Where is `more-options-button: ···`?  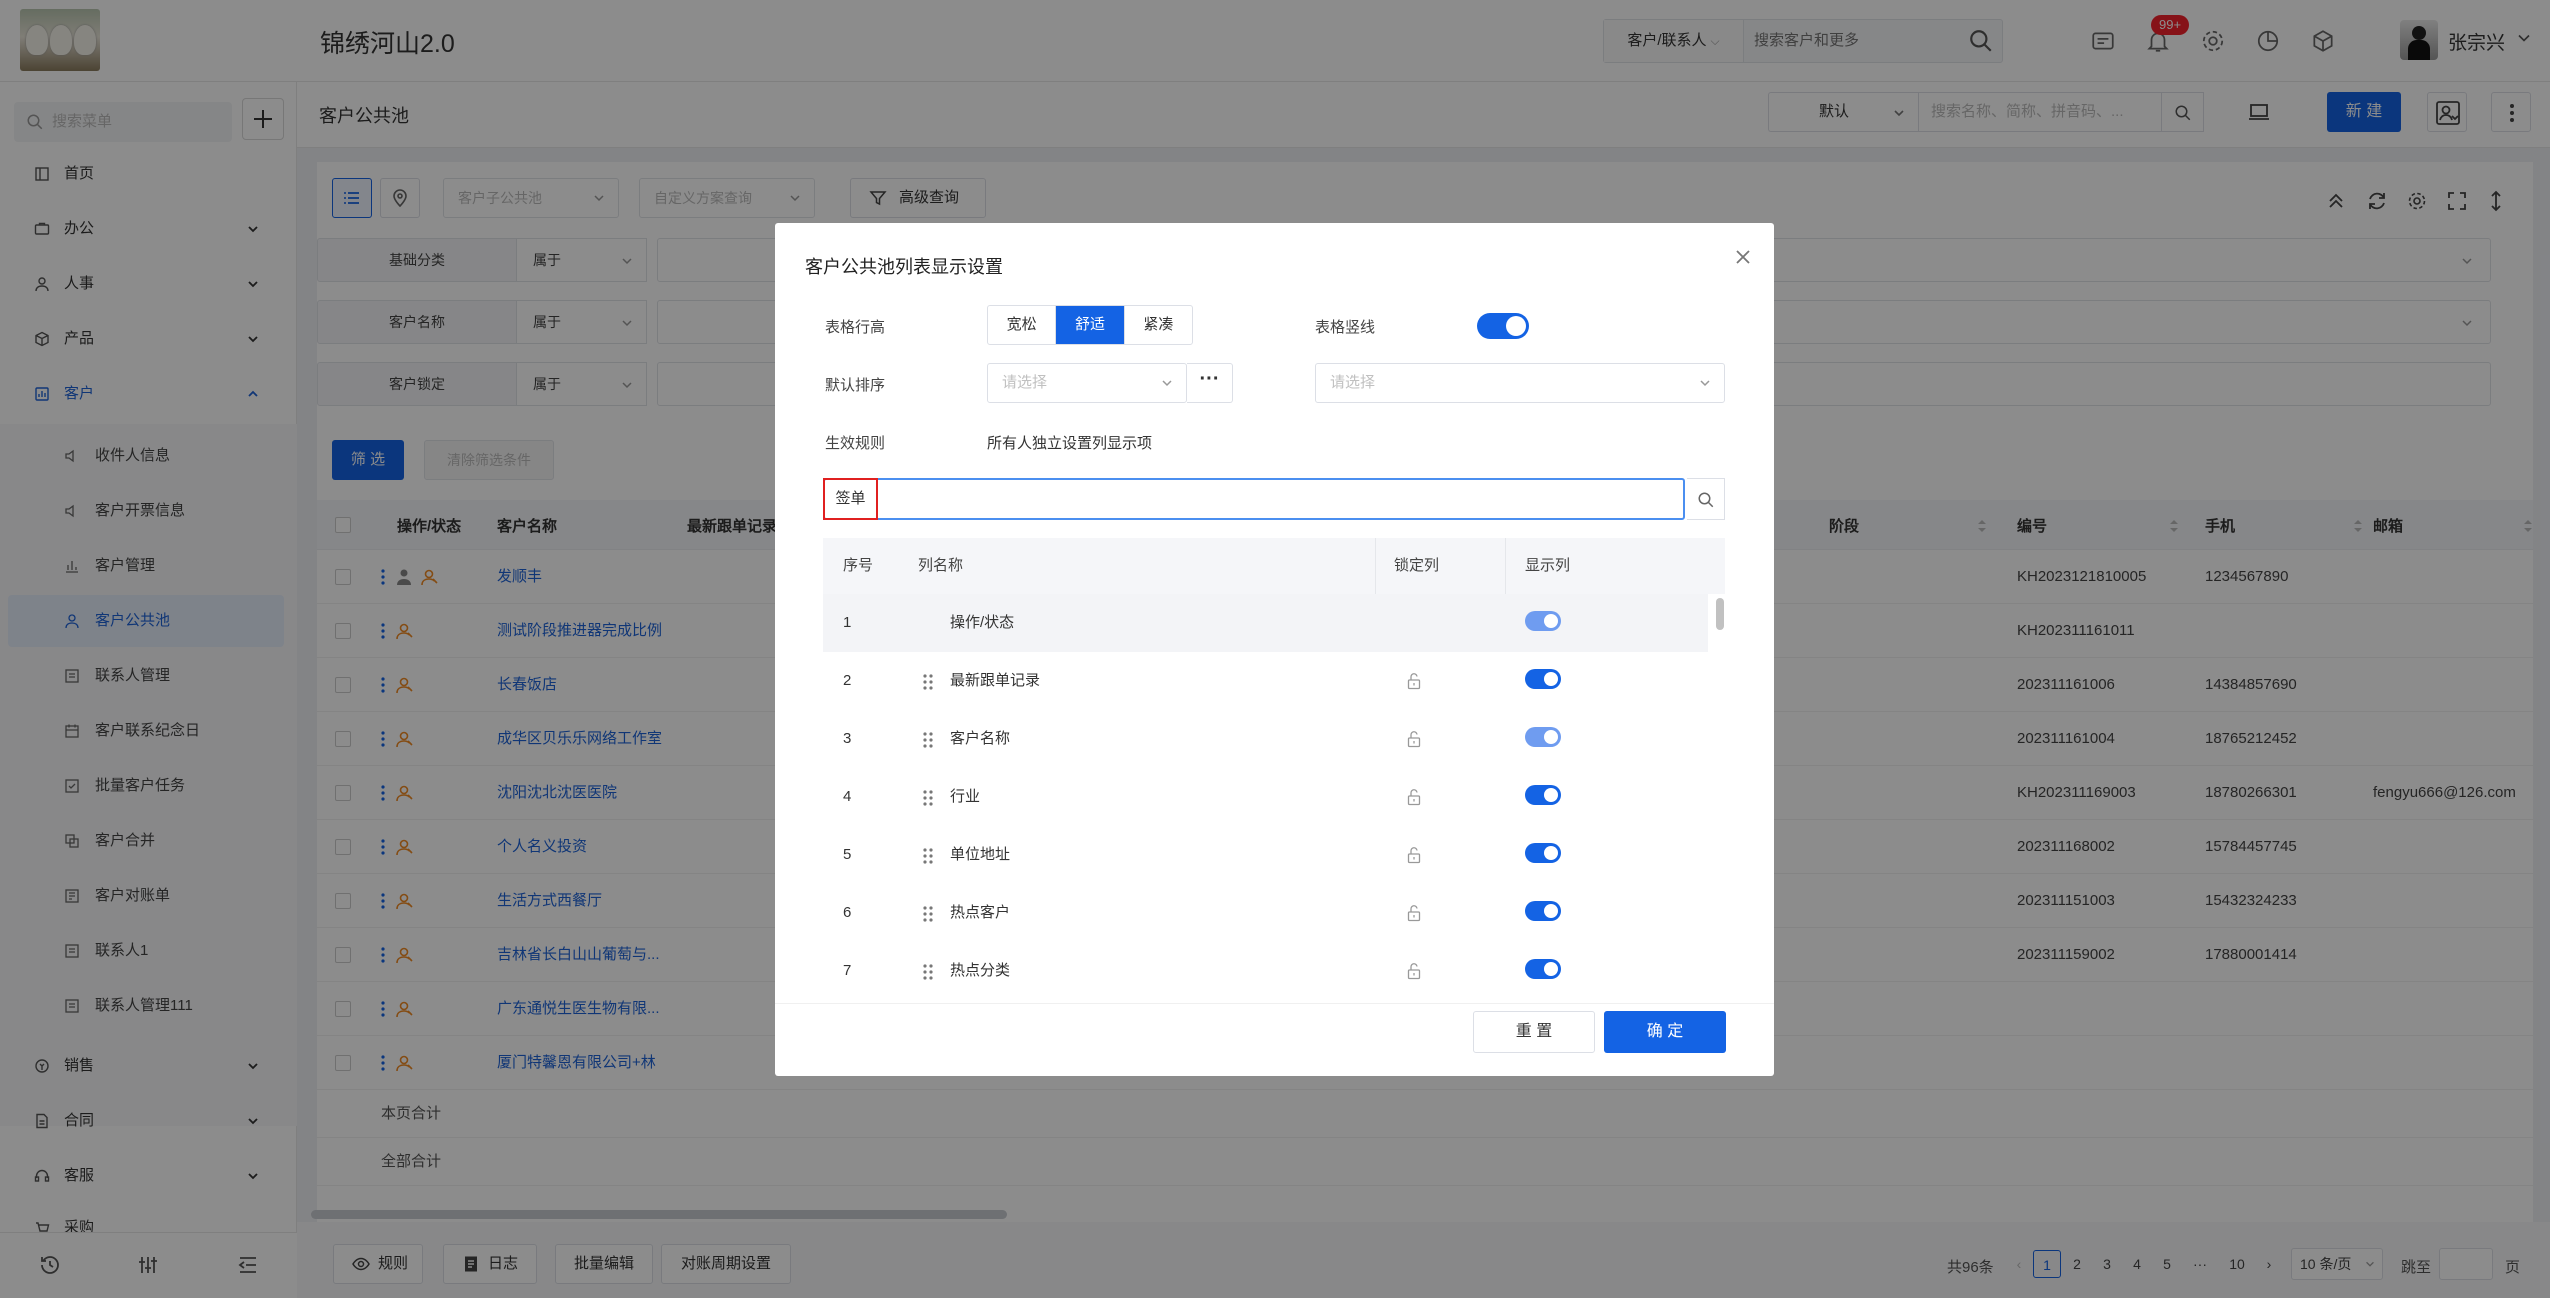
more-options-button: ··· is located at coordinates (1210, 383).